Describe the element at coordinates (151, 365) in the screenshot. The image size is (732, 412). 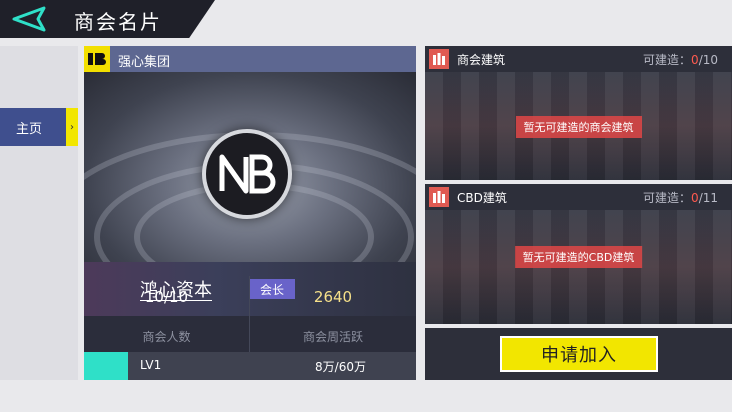
I see `level-label: LV1` at that location.